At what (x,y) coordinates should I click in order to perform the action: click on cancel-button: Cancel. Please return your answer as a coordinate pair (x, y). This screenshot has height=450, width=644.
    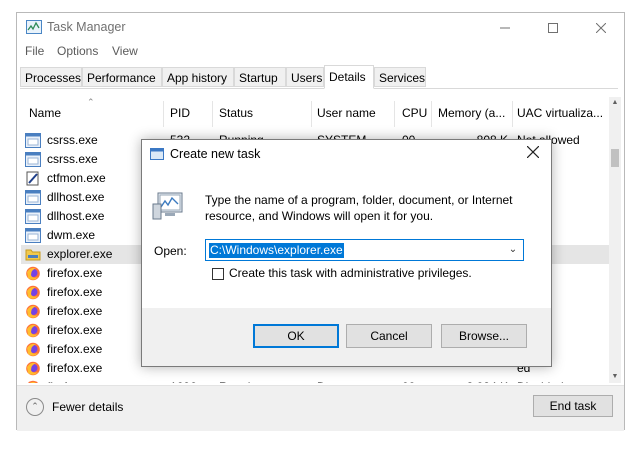
    Looking at the image, I should click on (389, 336).